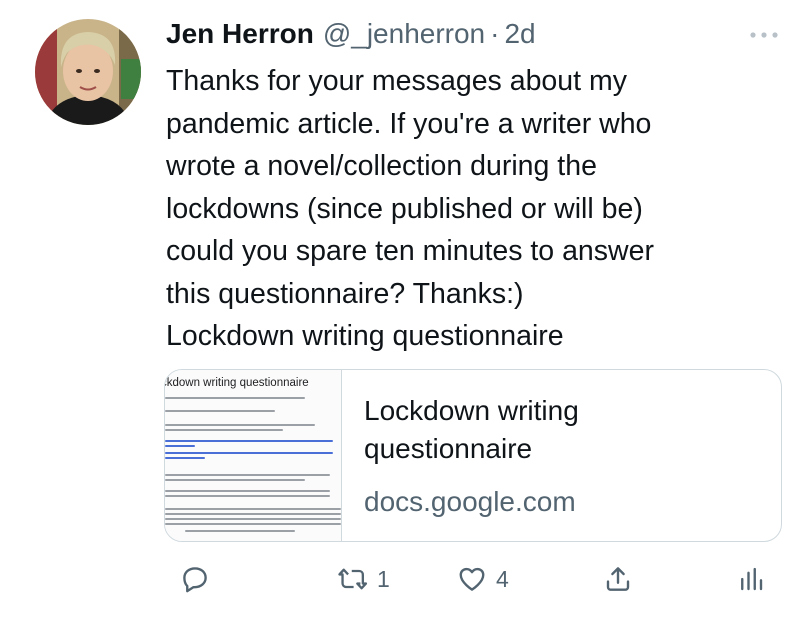  What do you see at coordinates (502, 578) in the screenshot?
I see `like-count: 4` at bounding box center [502, 578].